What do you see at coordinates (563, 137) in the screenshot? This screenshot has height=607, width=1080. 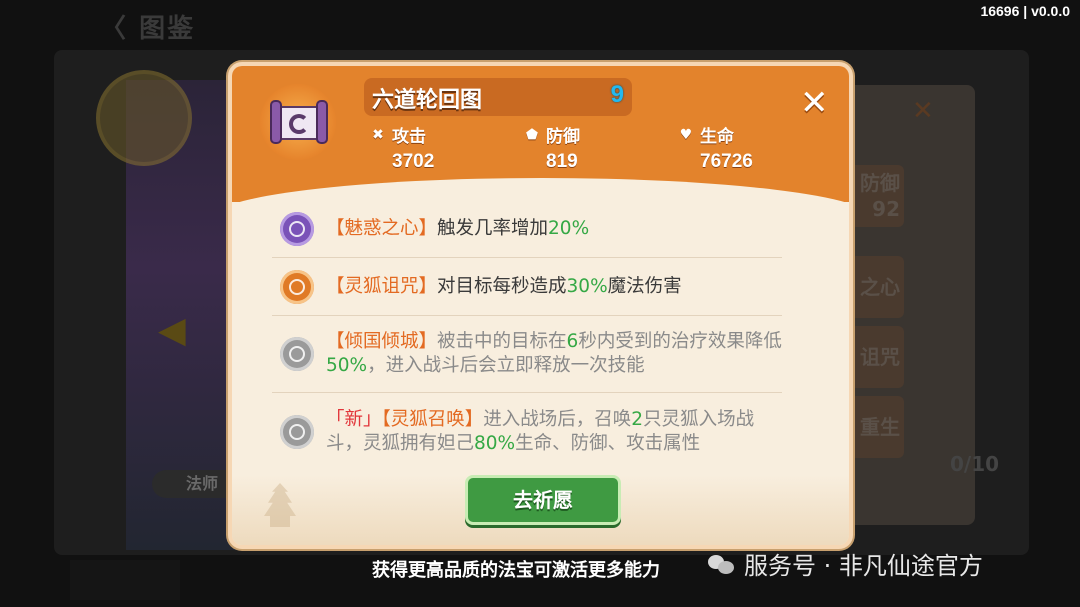 I see `stat-label: 防御` at bounding box center [563, 137].